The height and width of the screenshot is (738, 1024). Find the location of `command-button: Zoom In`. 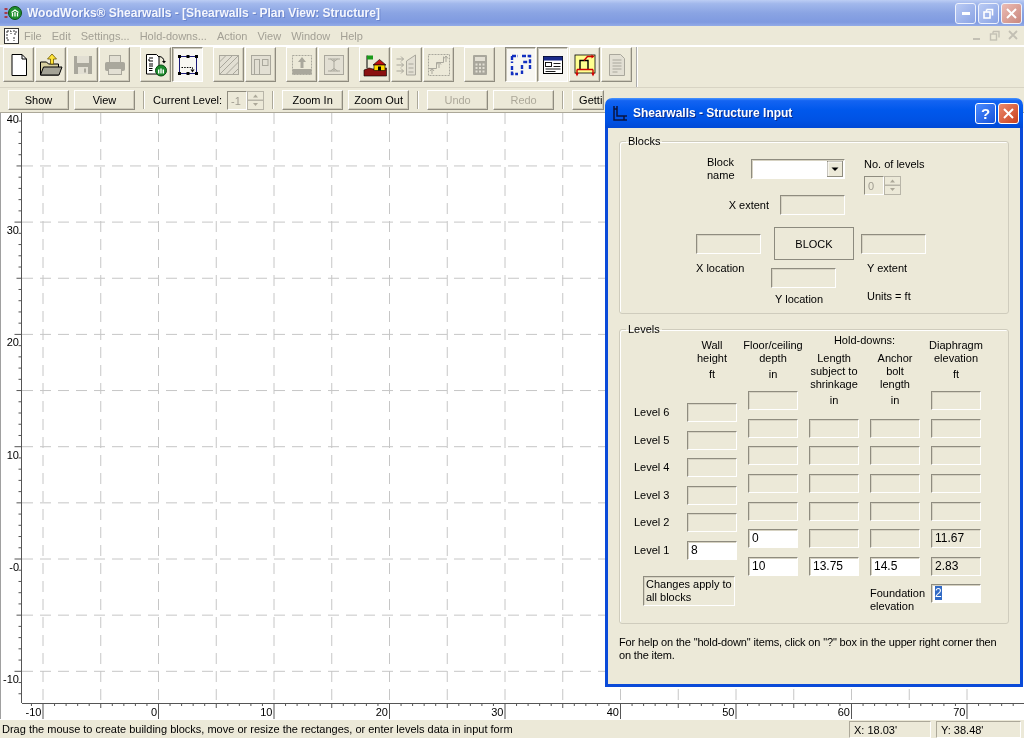

command-button: Zoom In is located at coordinates (313, 100).